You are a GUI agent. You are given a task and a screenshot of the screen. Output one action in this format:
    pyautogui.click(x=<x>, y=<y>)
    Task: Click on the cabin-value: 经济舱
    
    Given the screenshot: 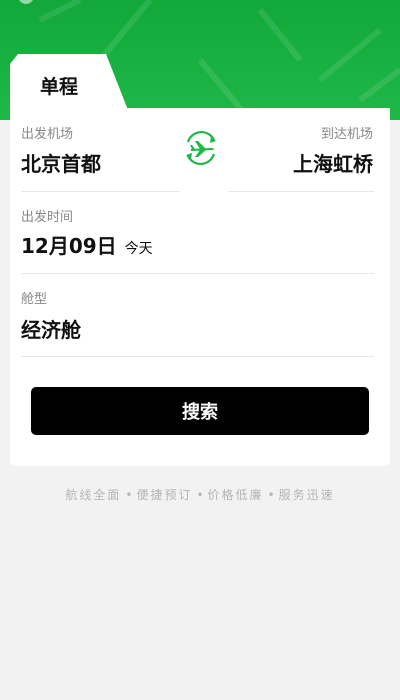 What is the action you would take?
    pyautogui.click(x=51, y=328)
    